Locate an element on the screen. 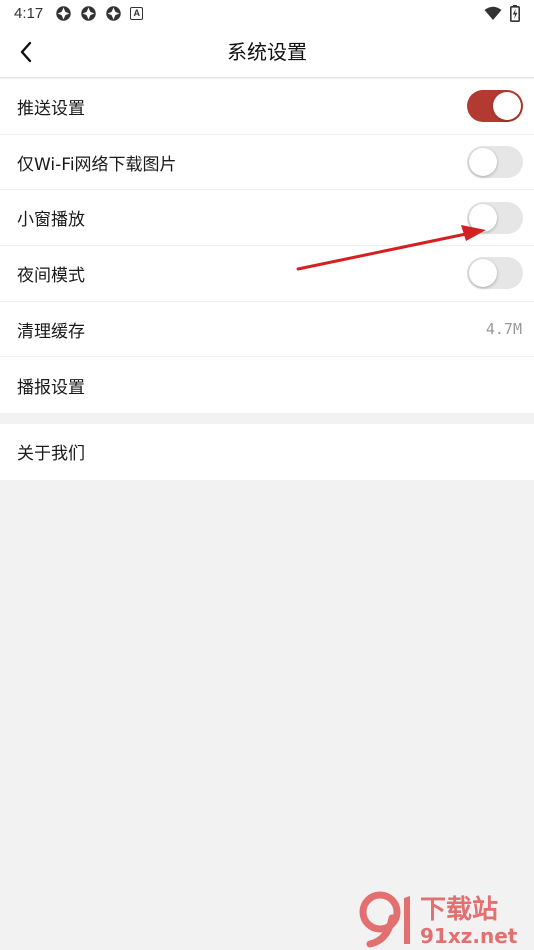 The height and width of the screenshot is (950, 534). settings-row-label: 推送设置 is located at coordinates (51, 108).